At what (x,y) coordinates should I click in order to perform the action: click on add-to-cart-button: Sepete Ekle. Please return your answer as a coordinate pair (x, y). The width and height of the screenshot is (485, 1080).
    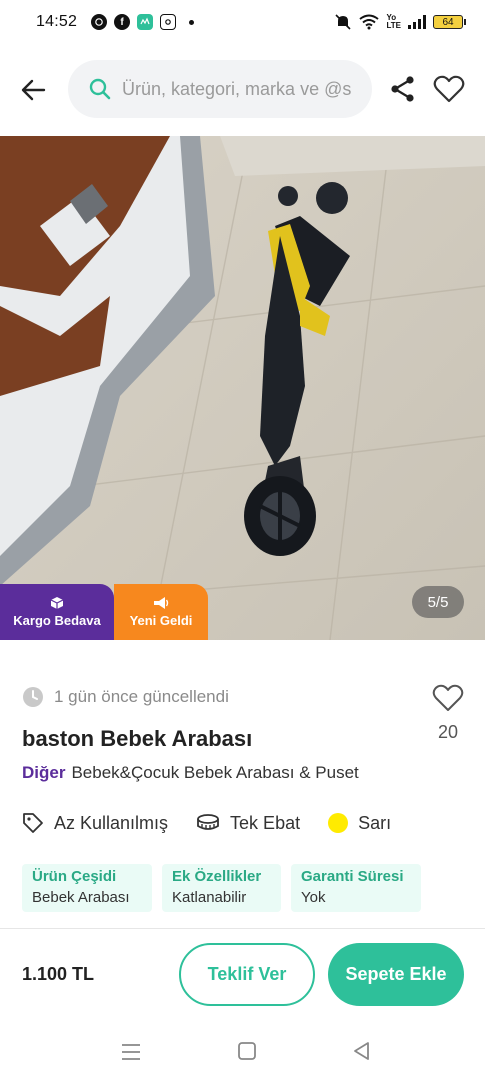
    Looking at the image, I should click on (396, 974).